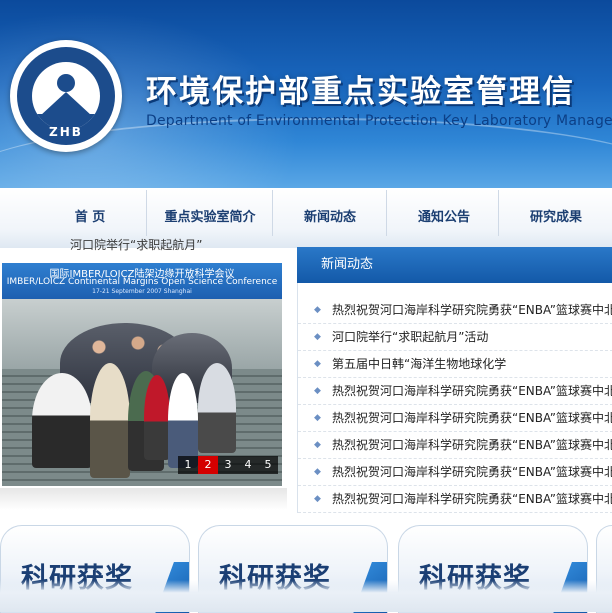 This screenshot has width=612, height=613. What do you see at coordinates (444, 218) in the screenshot?
I see `nav-item-notices: 通知公告` at bounding box center [444, 218].